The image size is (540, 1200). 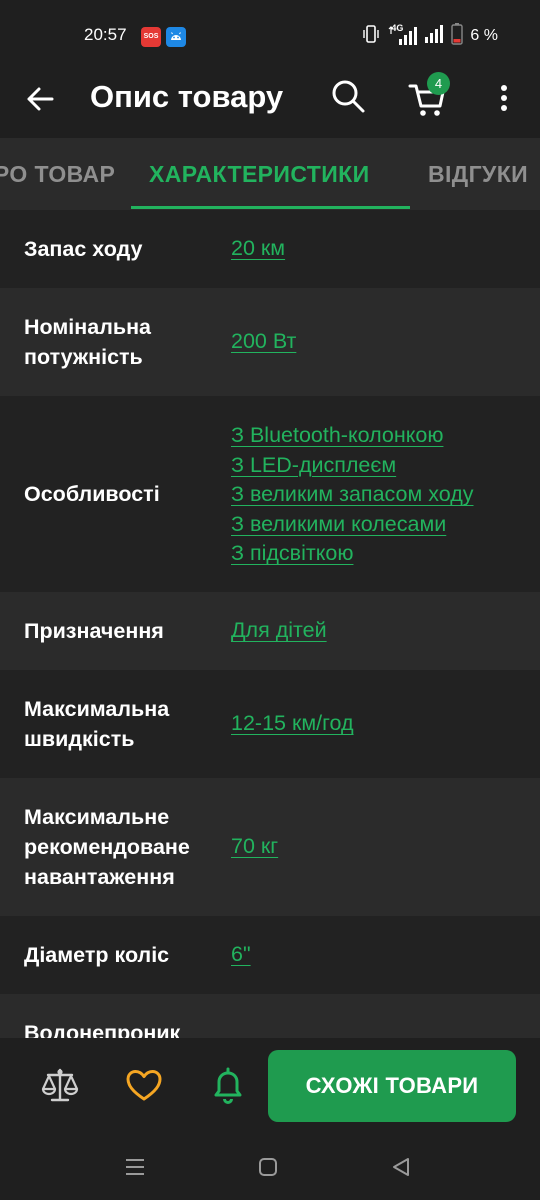 I want to click on spec-value-link: З великими колесами, so click(x=352, y=525).